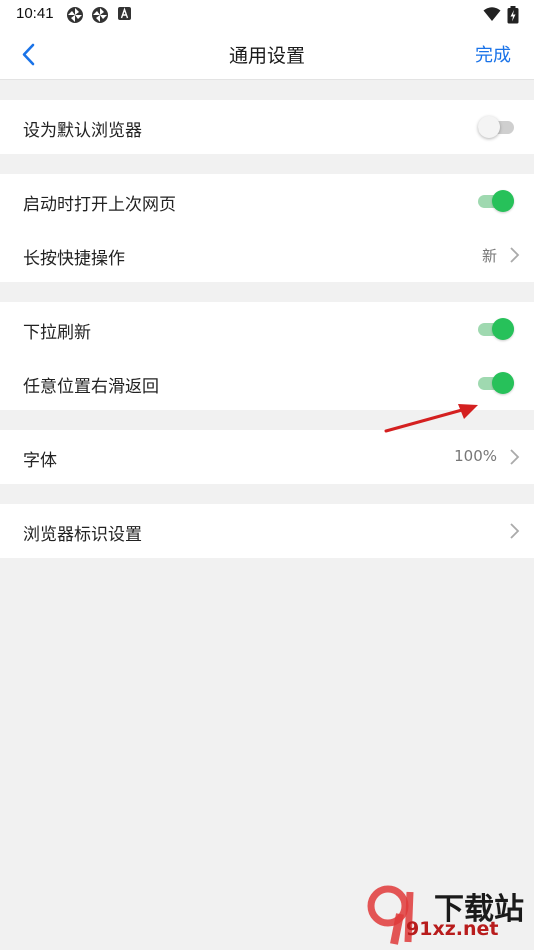  What do you see at coordinates (74, 259) in the screenshot?
I see `setting-label: 长按快捷操作` at bounding box center [74, 259].